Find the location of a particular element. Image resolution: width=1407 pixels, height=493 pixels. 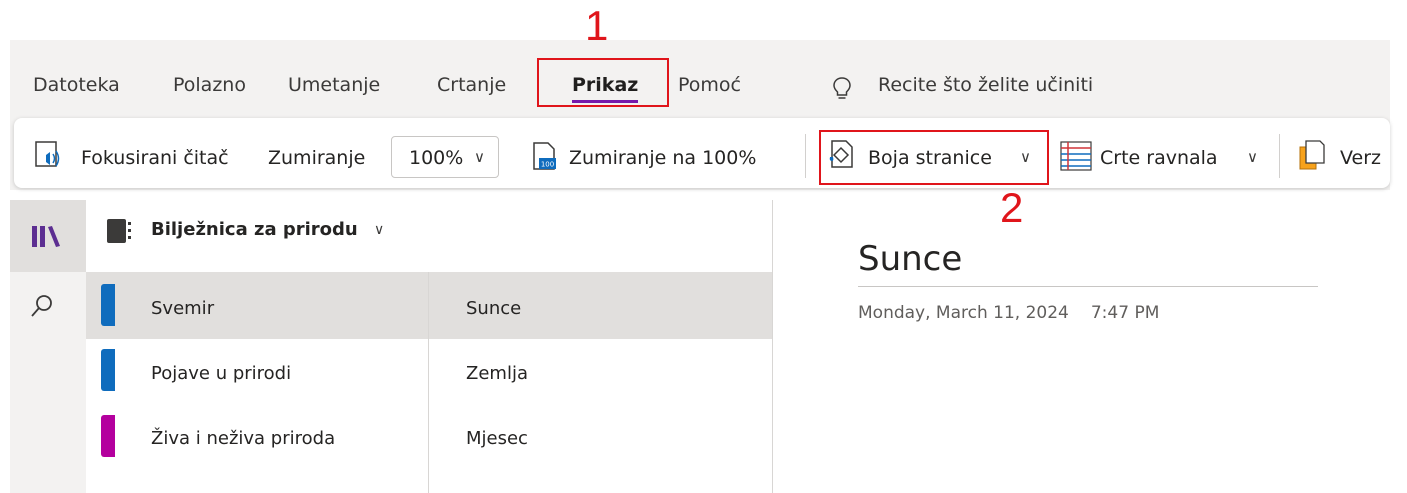

notebooks-icon is located at coordinates (46, 239).